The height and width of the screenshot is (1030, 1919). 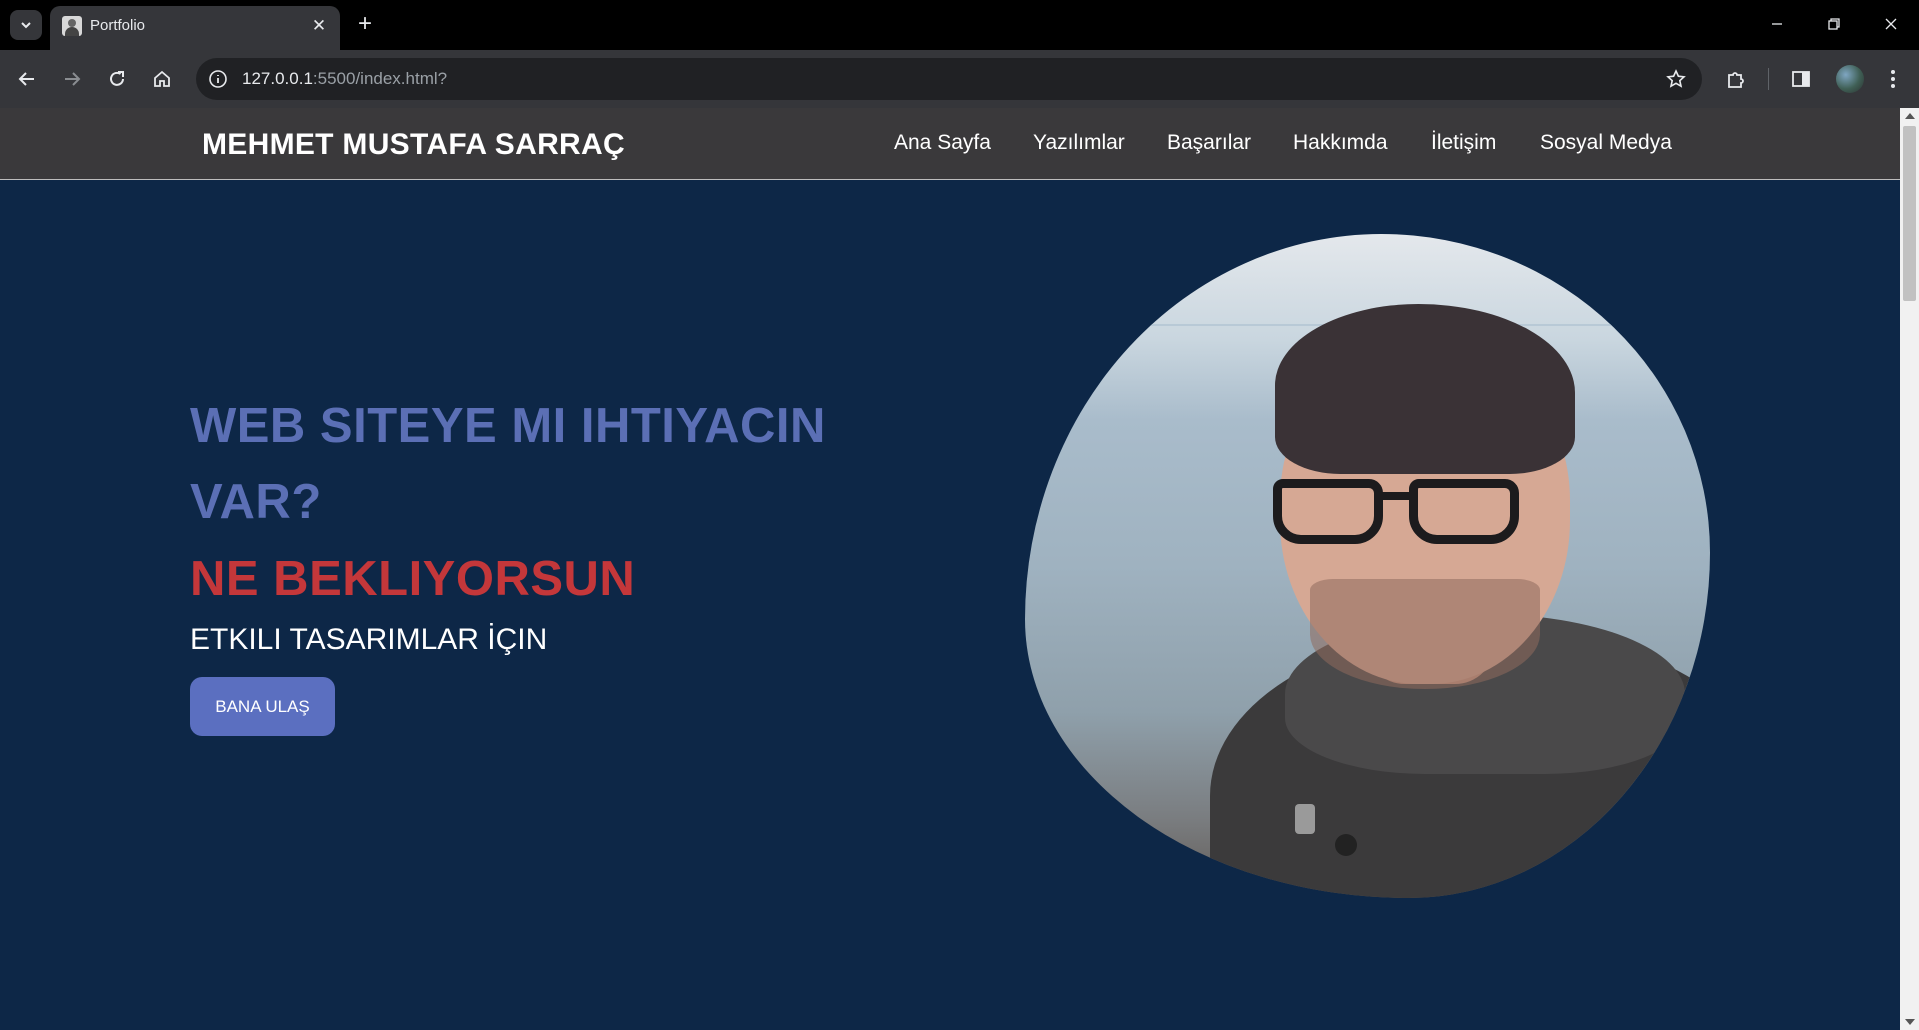 I want to click on url-path: :5500/index.html?, so click(x=380, y=78).